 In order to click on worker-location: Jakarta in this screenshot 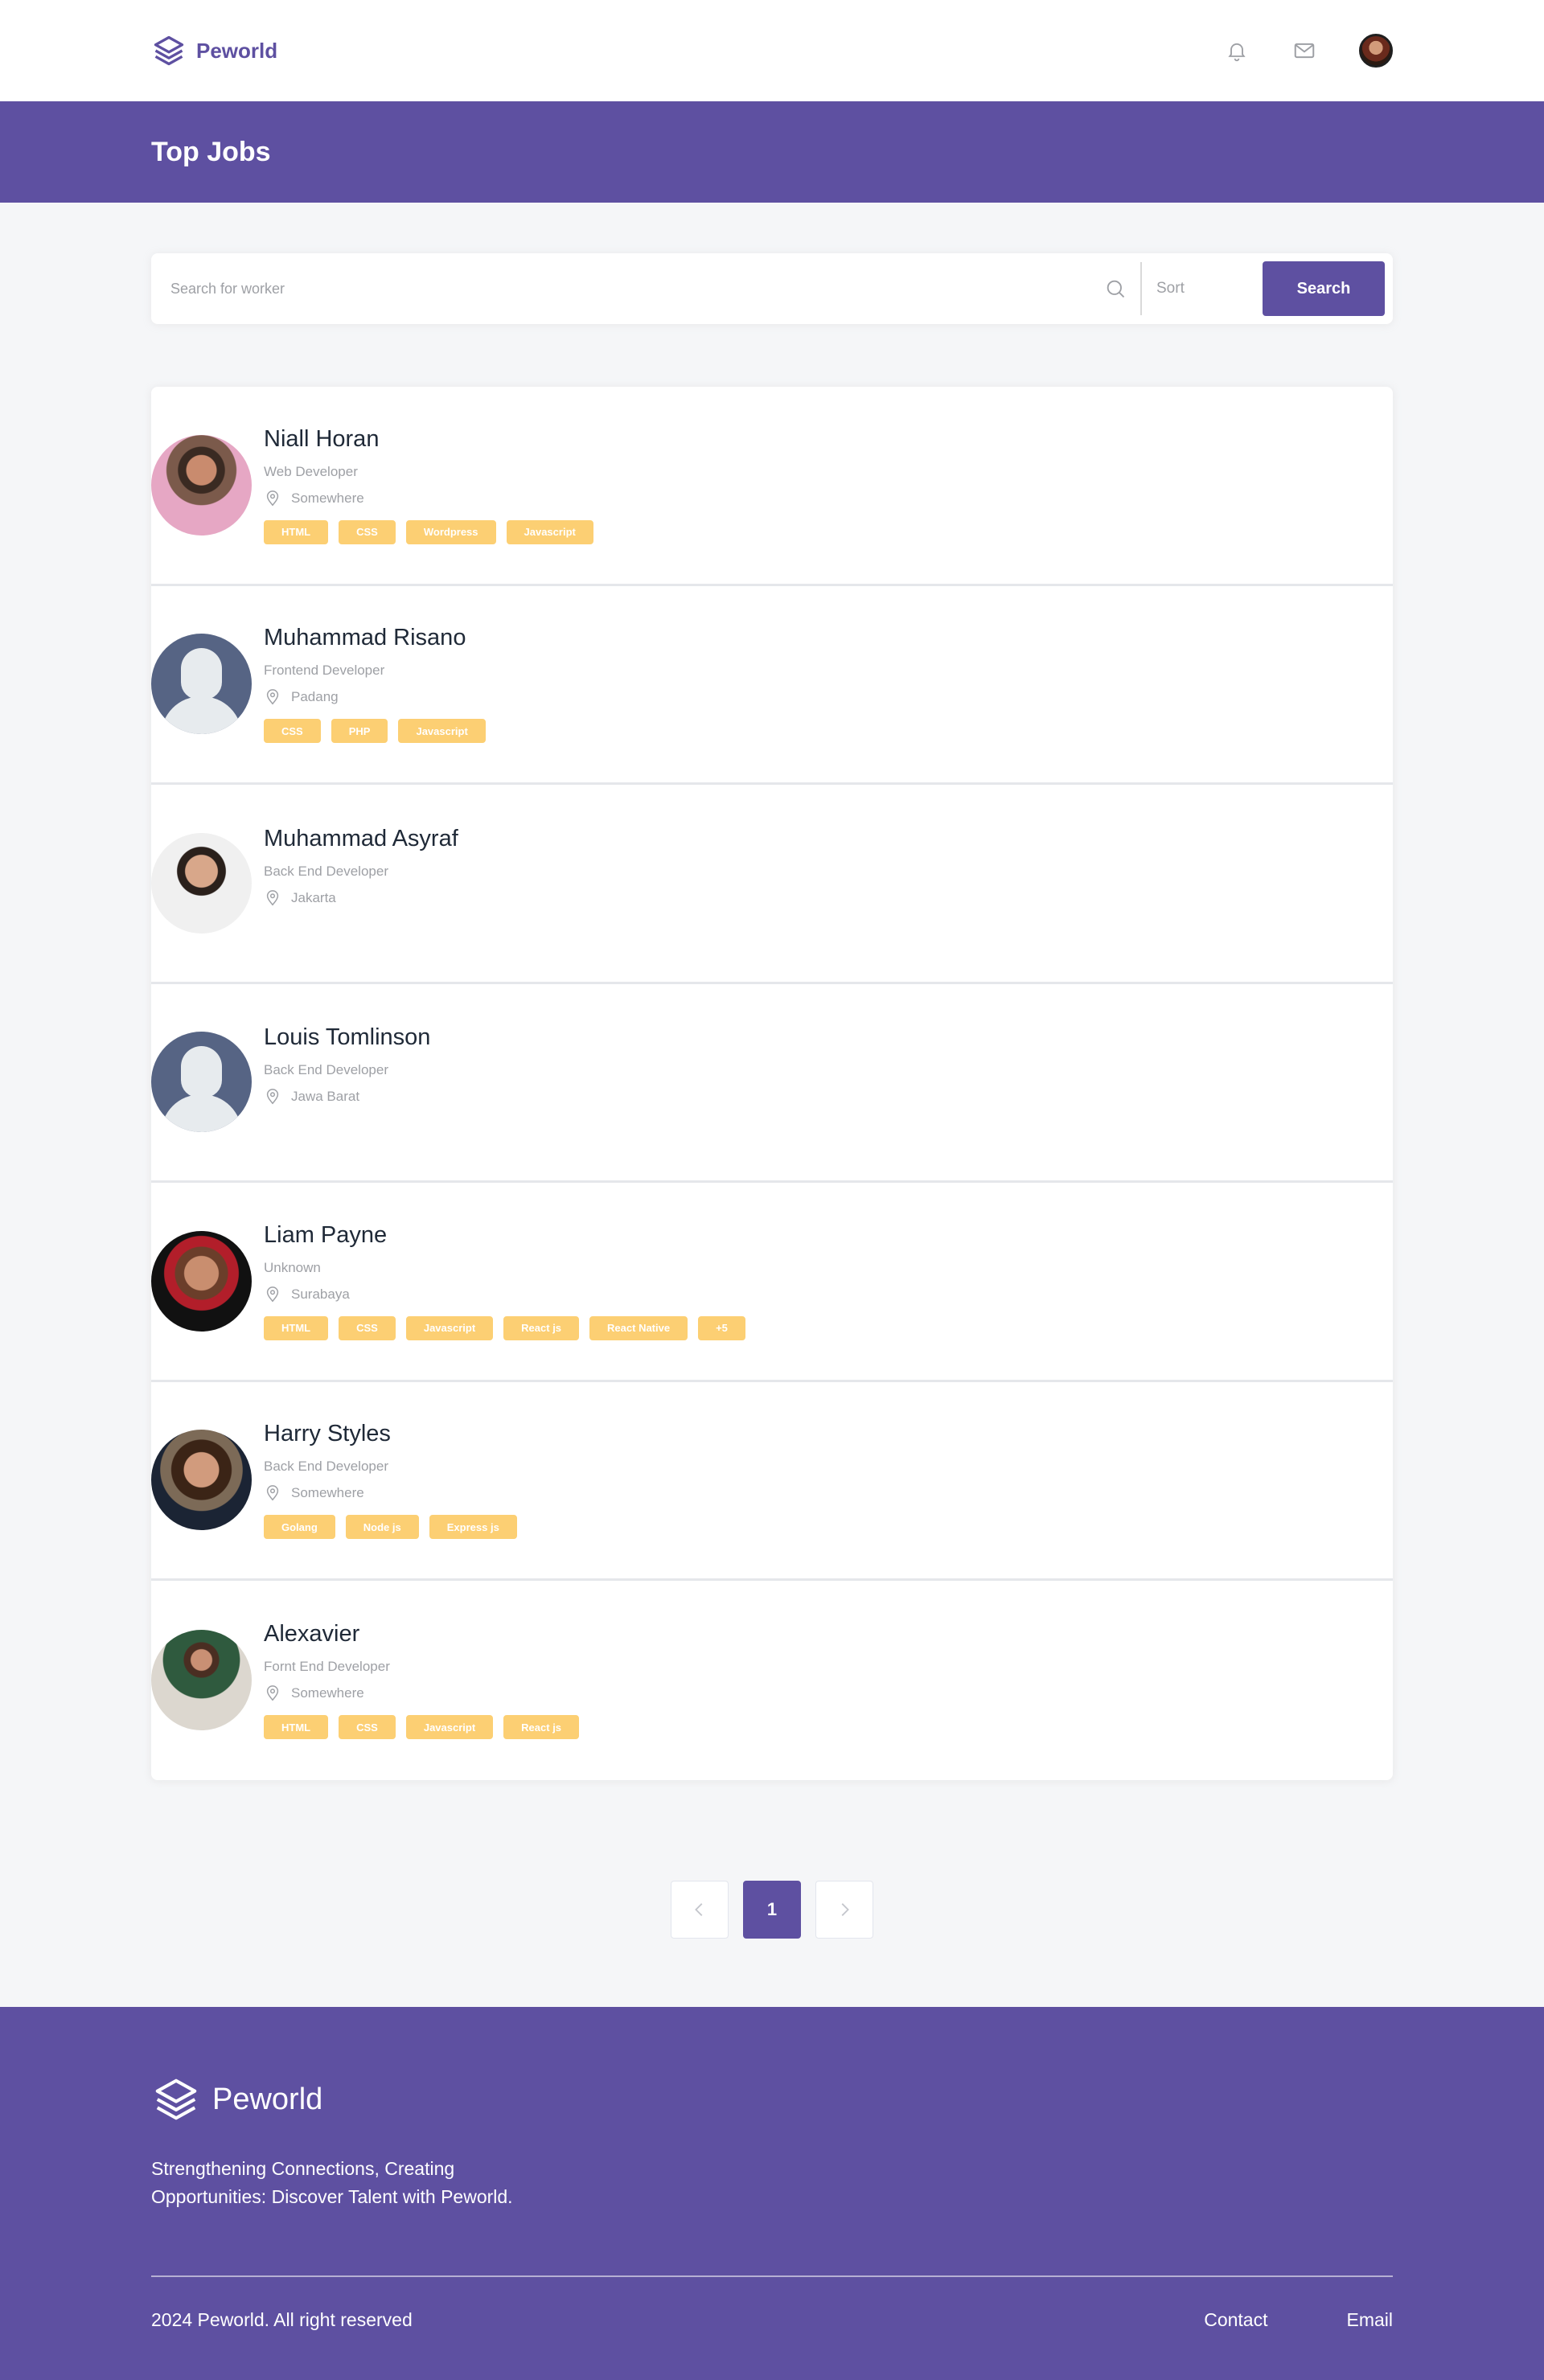, I will do `click(361, 898)`.